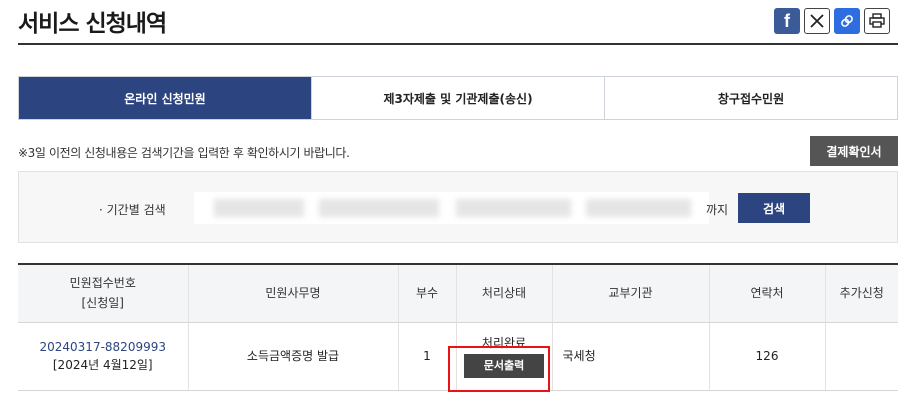  I want to click on facebook-share-button: f, so click(787, 21).